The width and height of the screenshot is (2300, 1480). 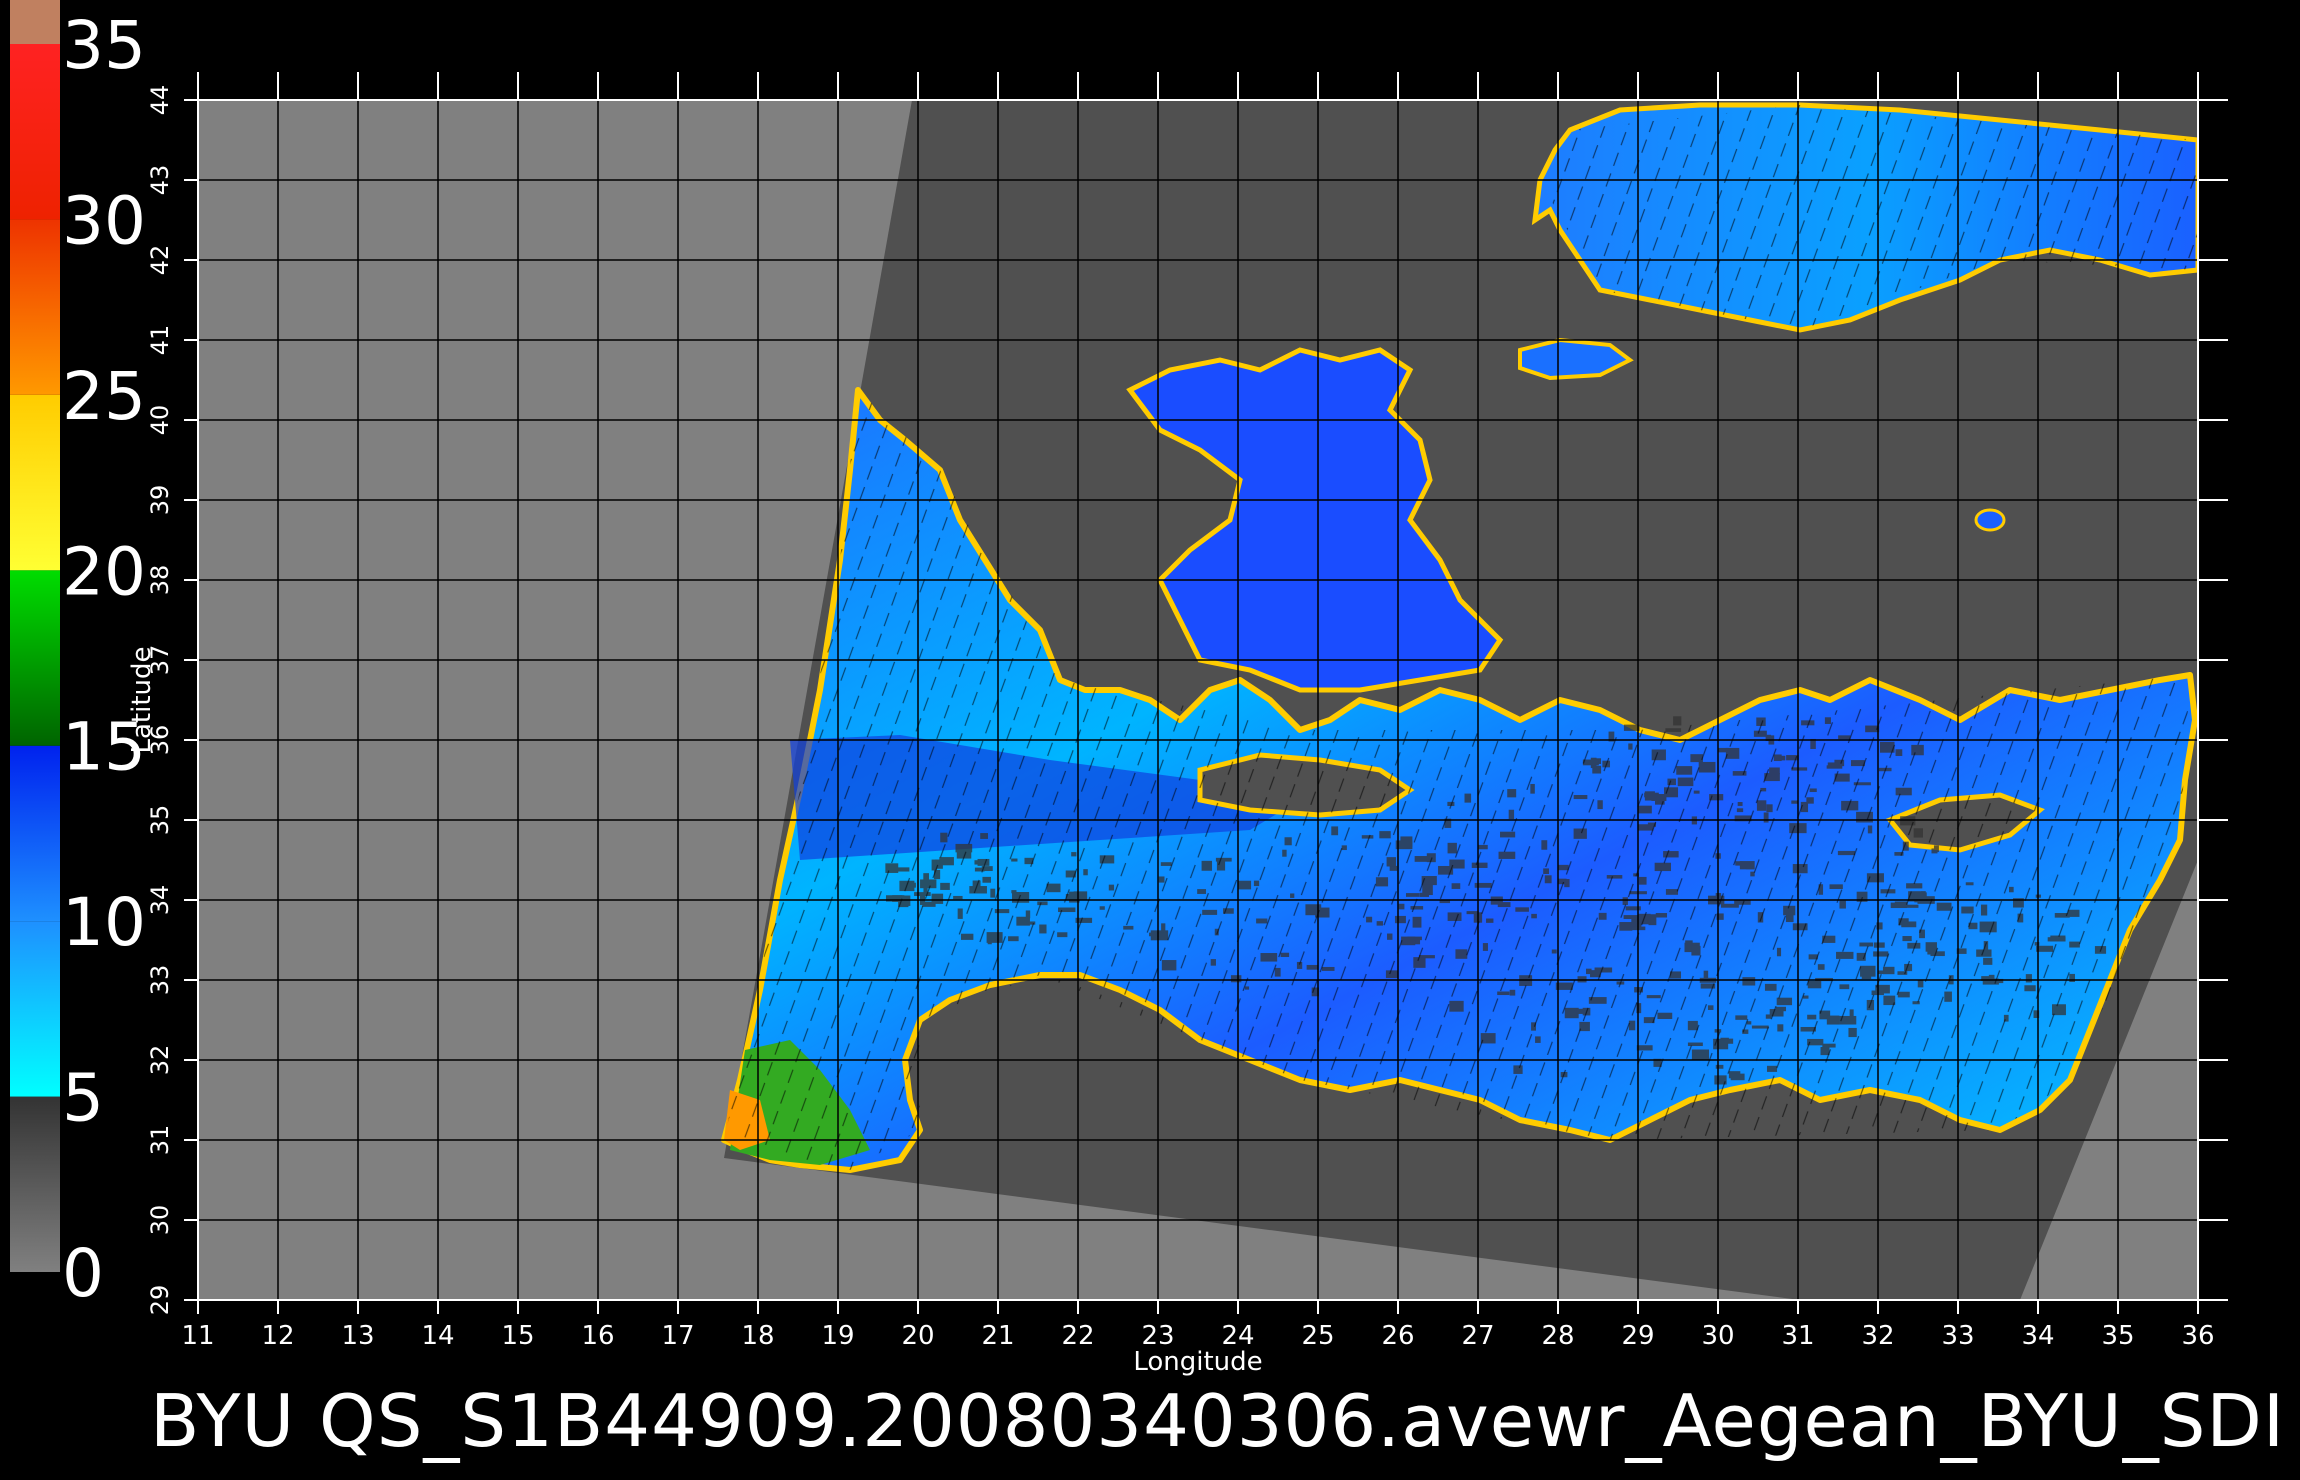 What do you see at coordinates (160, 500) in the screenshot?
I see `y-tick-label: 39` at bounding box center [160, 500].